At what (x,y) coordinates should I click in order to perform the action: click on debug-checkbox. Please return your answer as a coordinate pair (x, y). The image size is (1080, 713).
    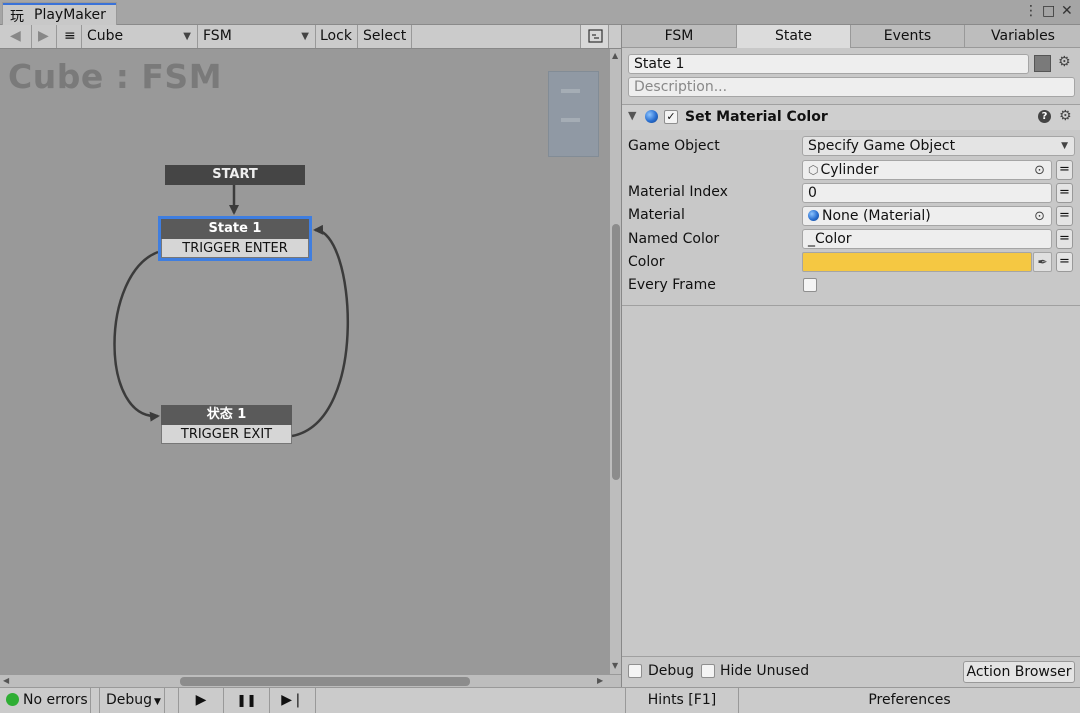
    Looking at the image, I should click on (635, 671).